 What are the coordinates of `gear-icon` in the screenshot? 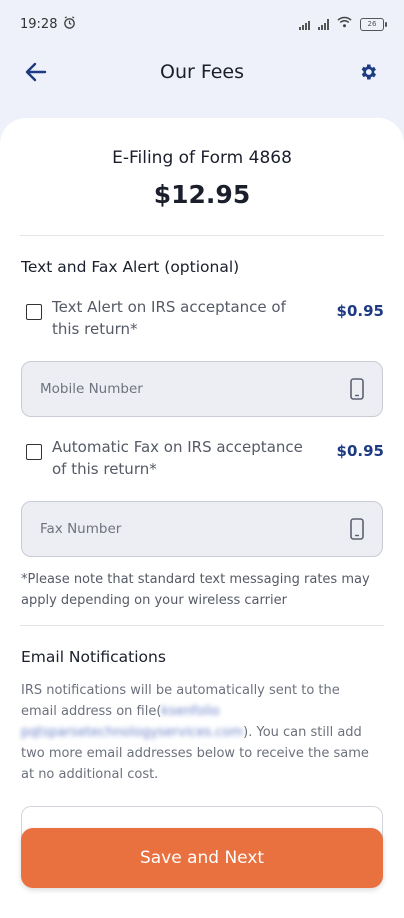 It's located at (368, 72).